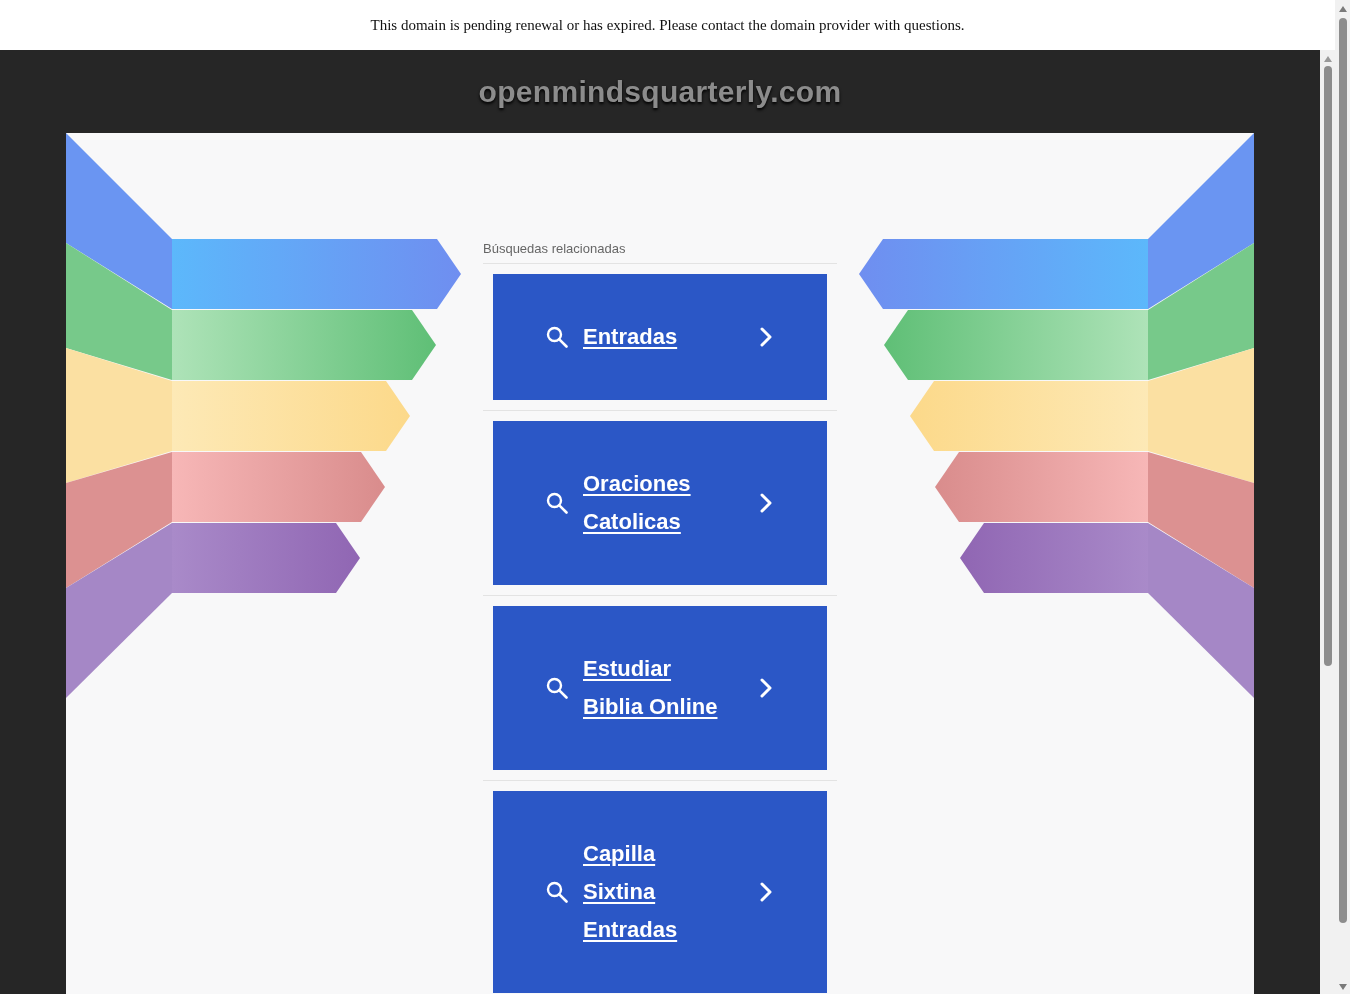  I want to click on scroll-down-icon, so click(1342, 987).